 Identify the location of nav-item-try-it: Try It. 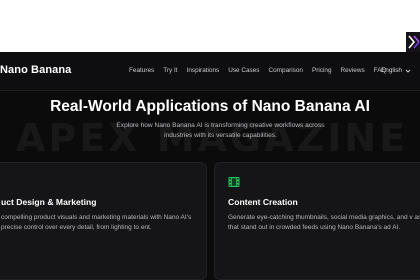
(170, 70).